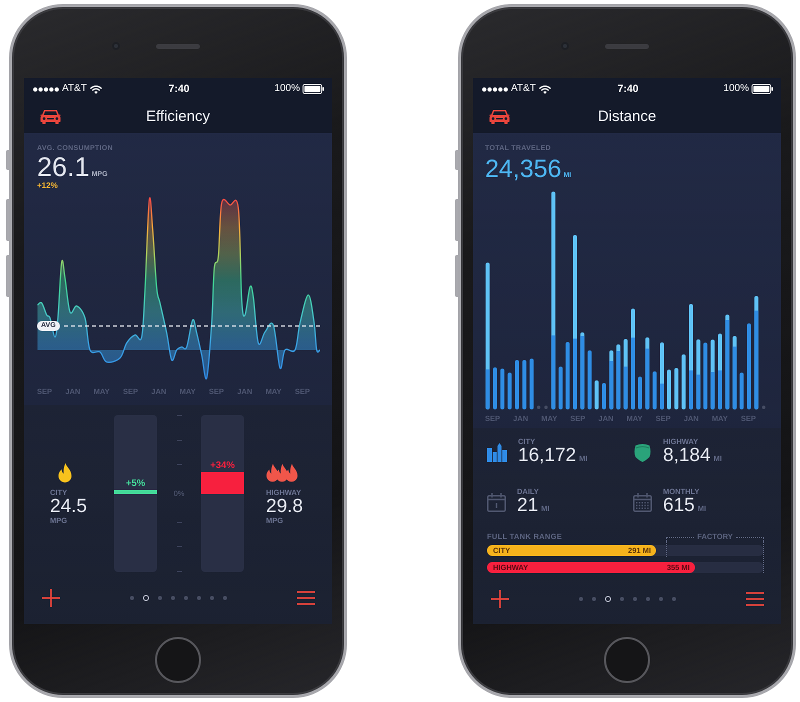  What do you see at coordinates (642, 452) in the screenshot?
I see `shield-icon` at bounding box center [642, 452].